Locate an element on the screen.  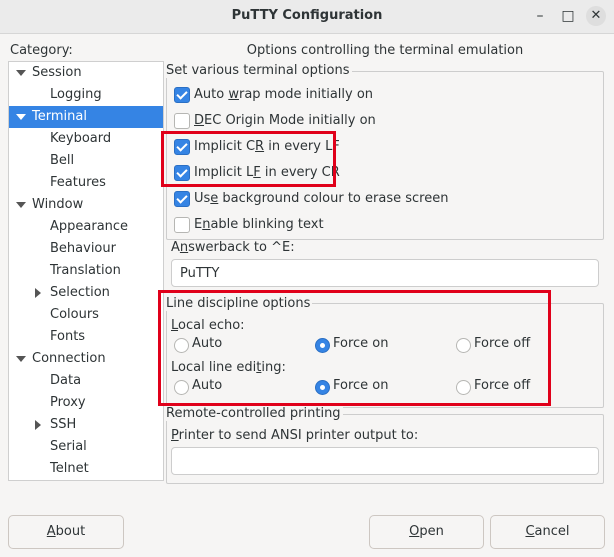
tree-item-label: Colours is located at coordinates (74, 314).